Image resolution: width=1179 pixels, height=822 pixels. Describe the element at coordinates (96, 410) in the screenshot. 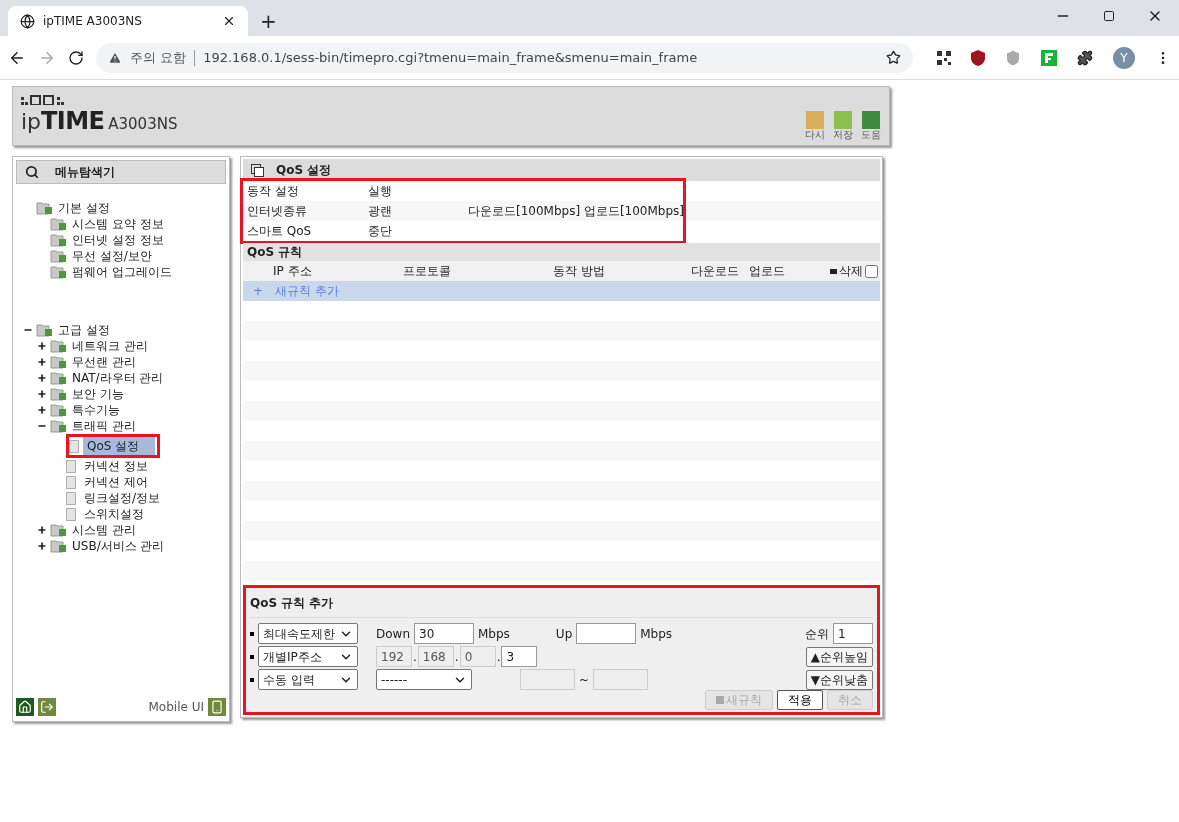

I see `tree-item: 특수기능` at that location.